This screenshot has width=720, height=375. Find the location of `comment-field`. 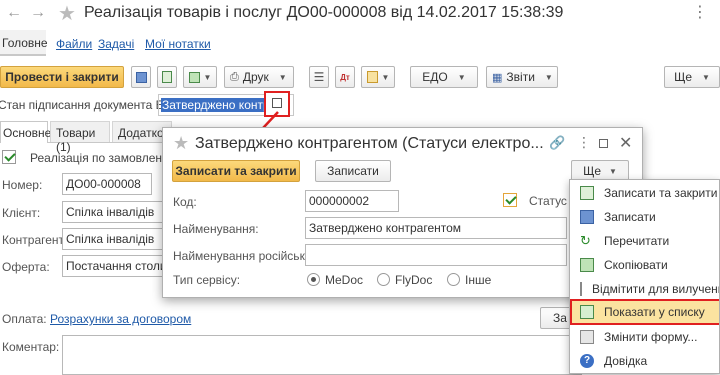

comment-field is located at coordinates (322, 355).